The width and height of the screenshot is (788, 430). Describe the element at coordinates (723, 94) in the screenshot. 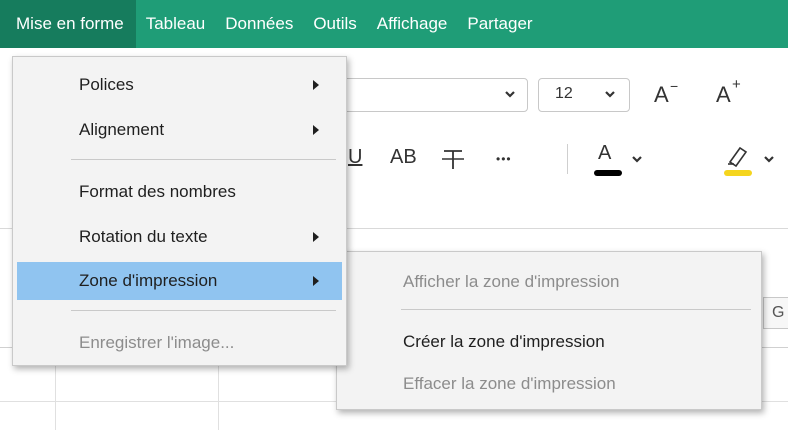

I see `increase-font-glyph: A` at that location.